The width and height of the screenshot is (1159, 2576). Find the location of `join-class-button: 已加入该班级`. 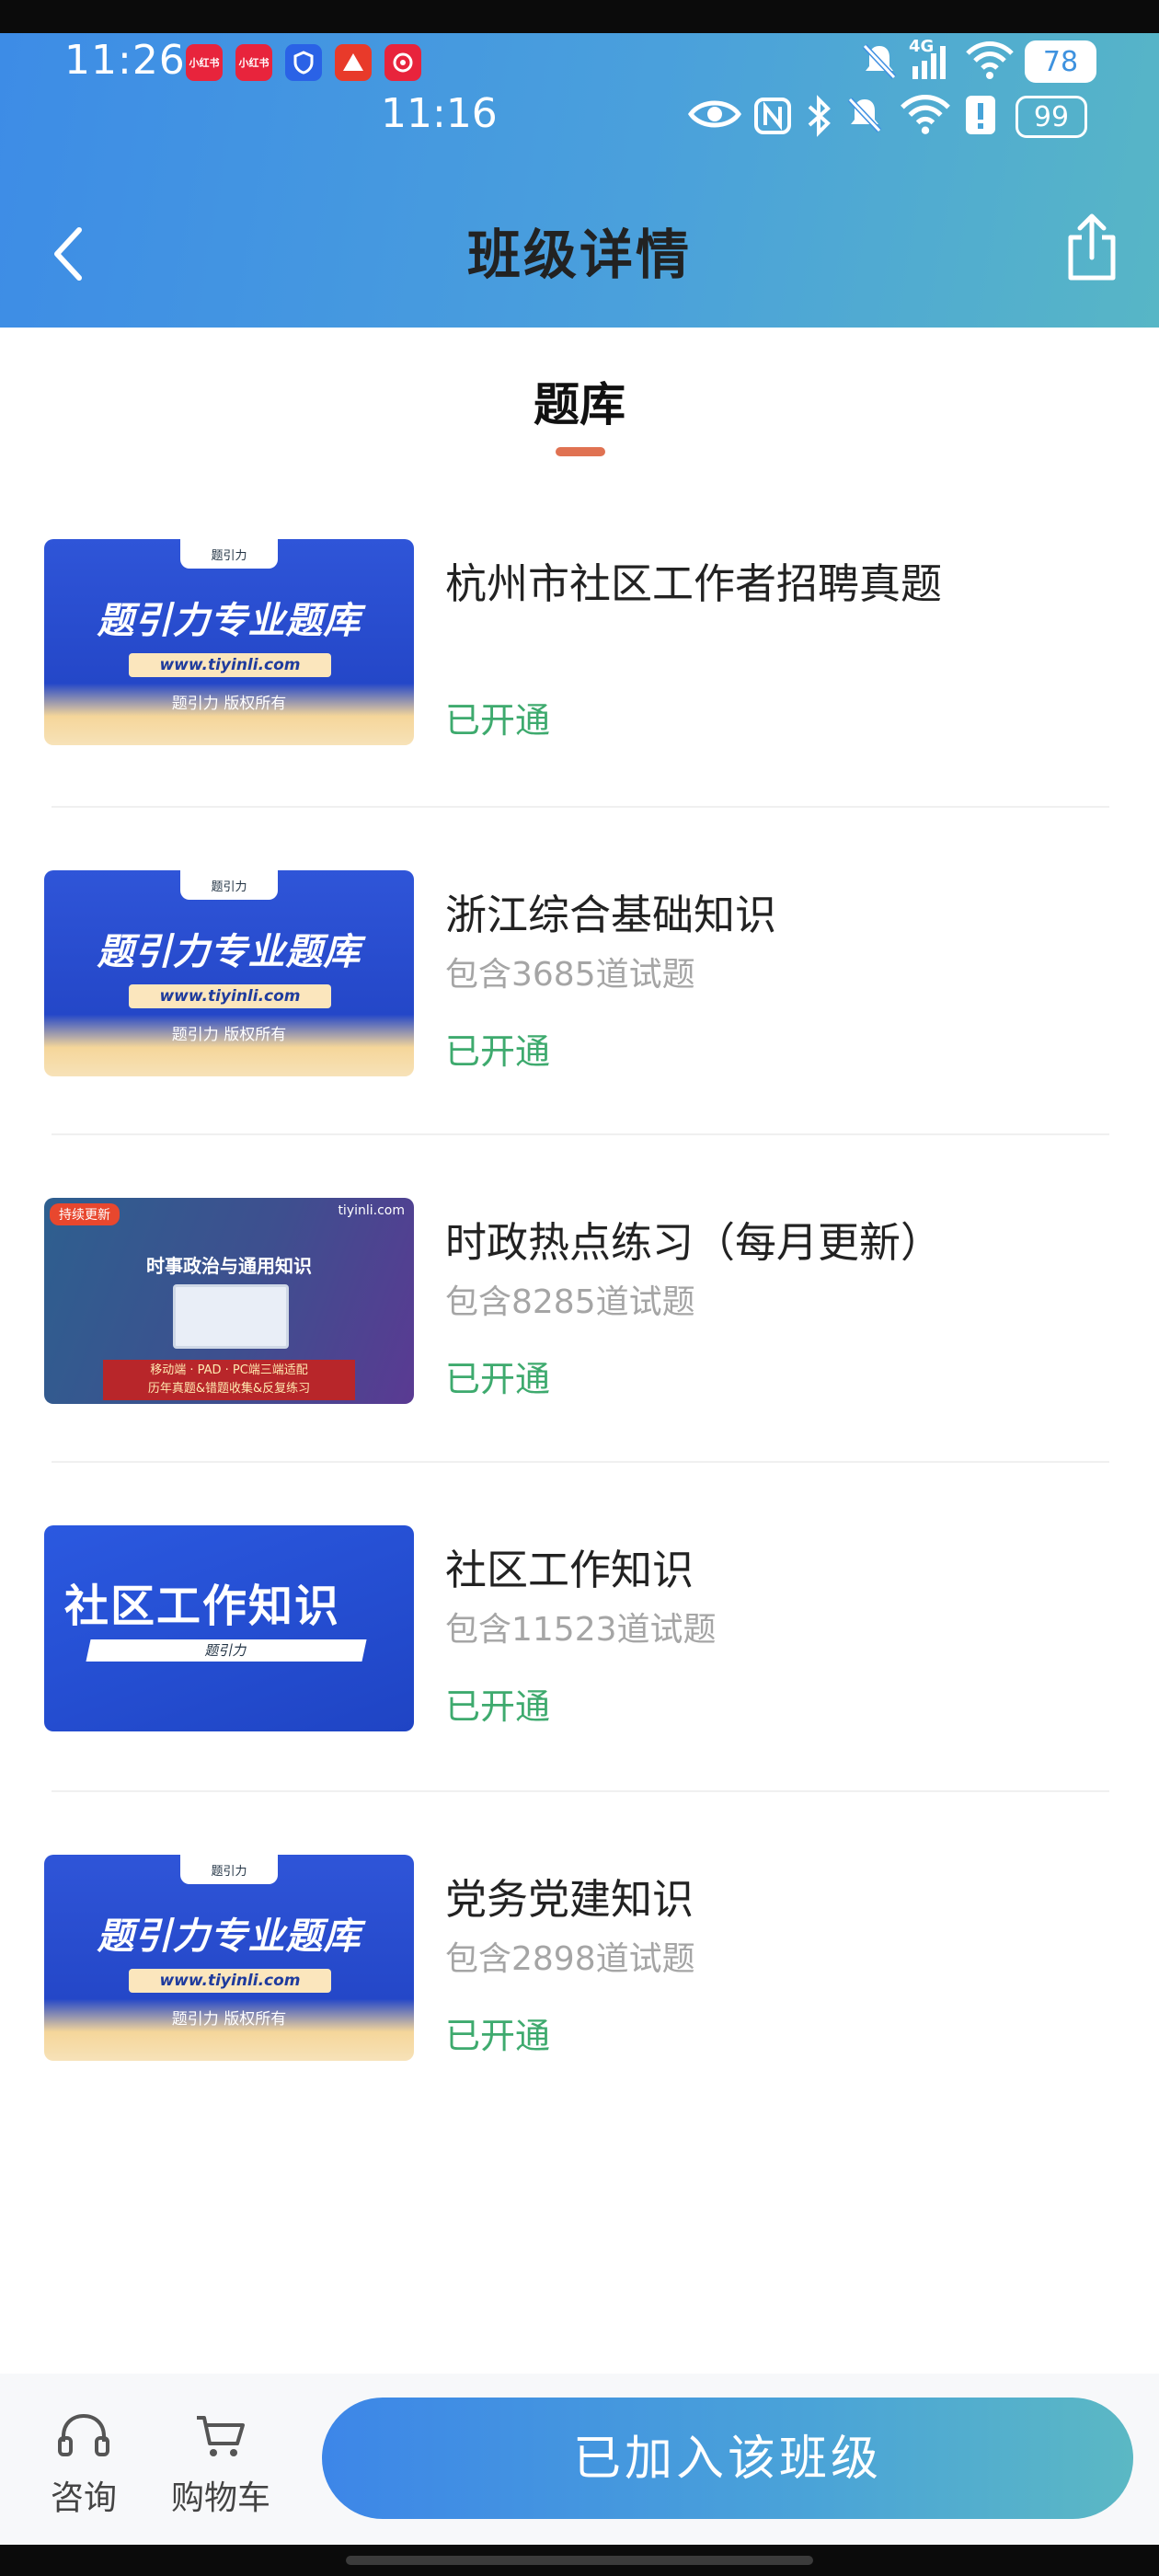

join-class-button: 已加入该班级 is located at coordinates (727, 2458).